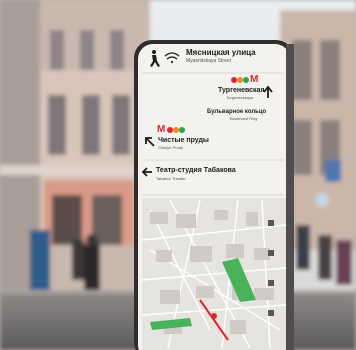  I want to click on metro-badge-2: M, so click(161, 129).